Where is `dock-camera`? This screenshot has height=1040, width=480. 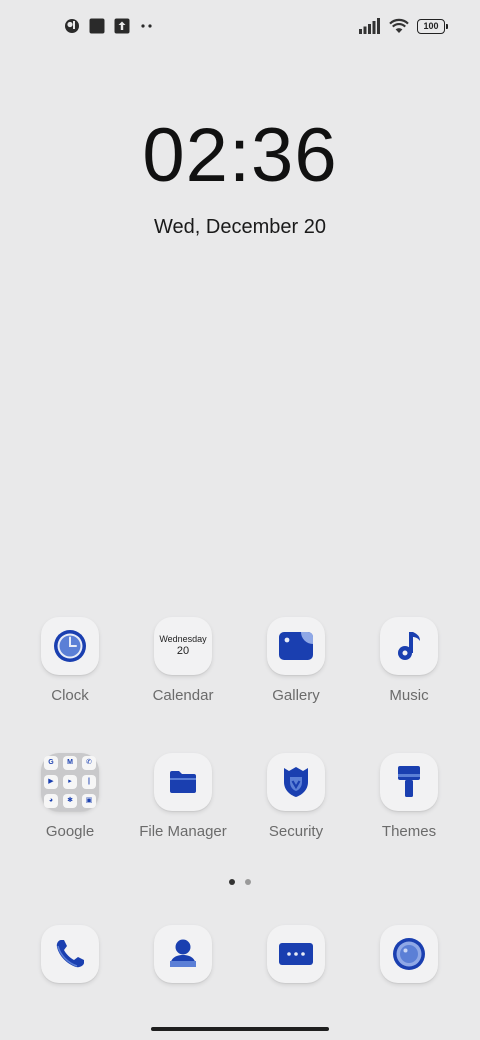
dock-camera is located at coordinates (409, 954).